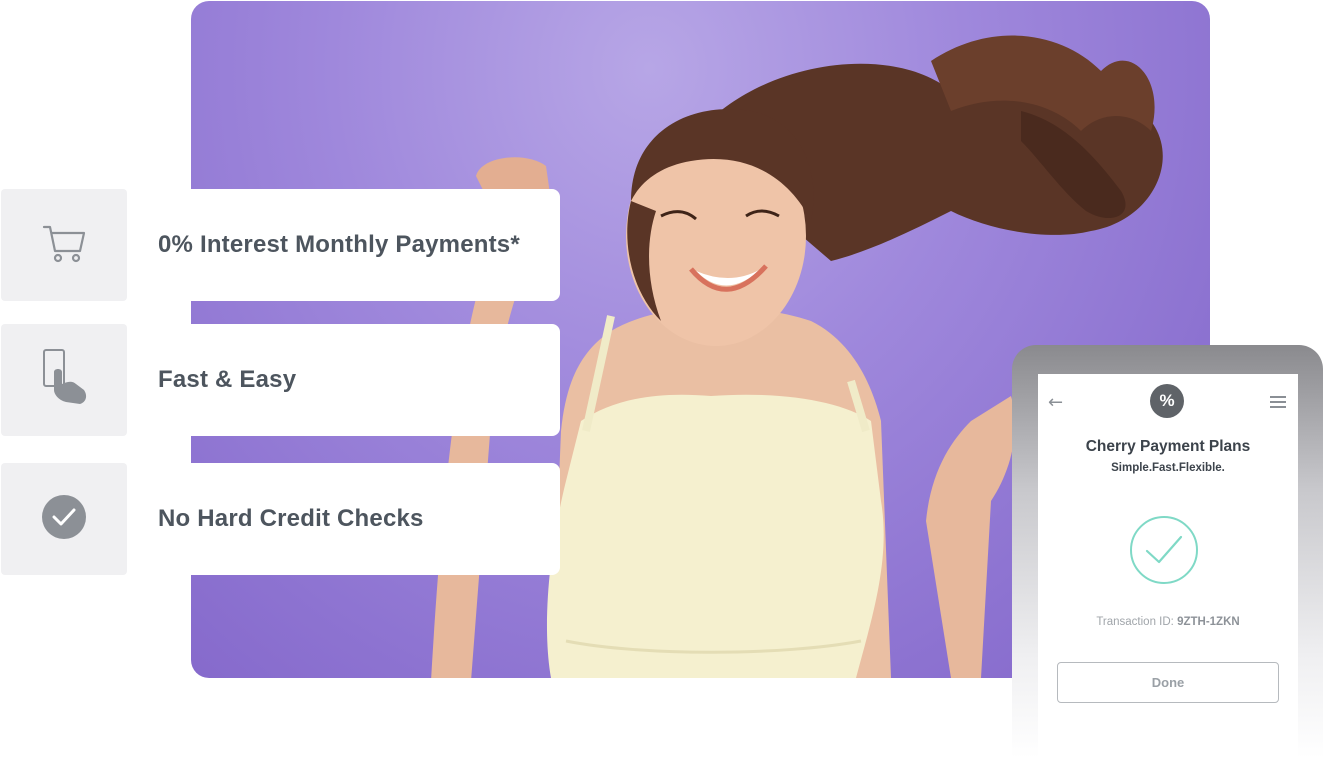  Describe the element at coordinates (1055, 402) in the screenshot. I see `back-arrow-icon: ←` at that location.